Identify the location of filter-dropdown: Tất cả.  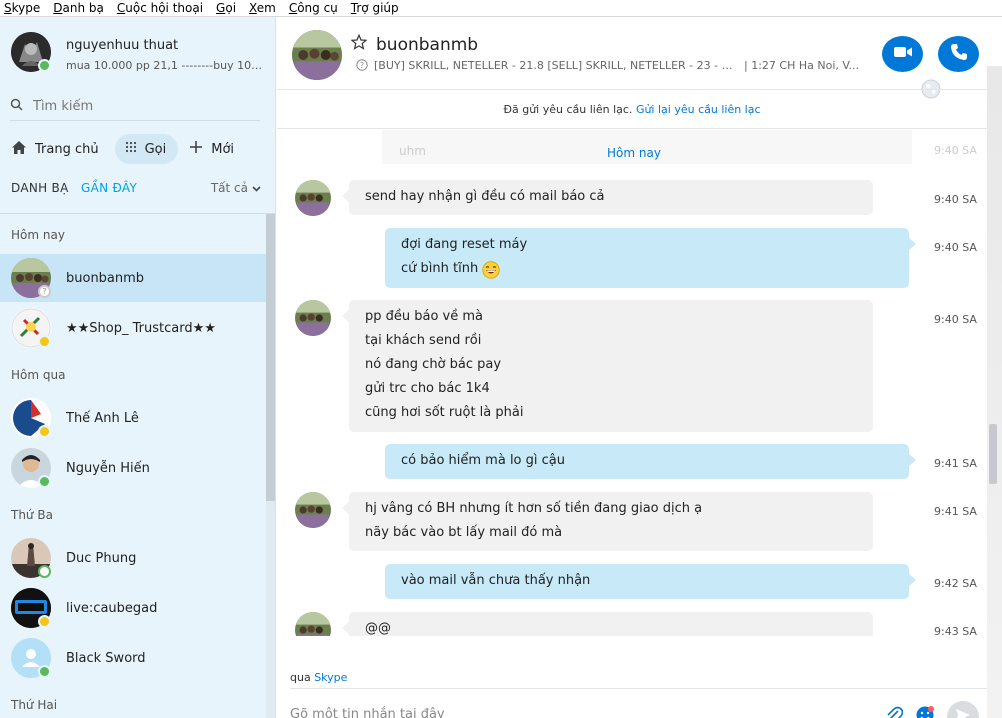
(236, 188).